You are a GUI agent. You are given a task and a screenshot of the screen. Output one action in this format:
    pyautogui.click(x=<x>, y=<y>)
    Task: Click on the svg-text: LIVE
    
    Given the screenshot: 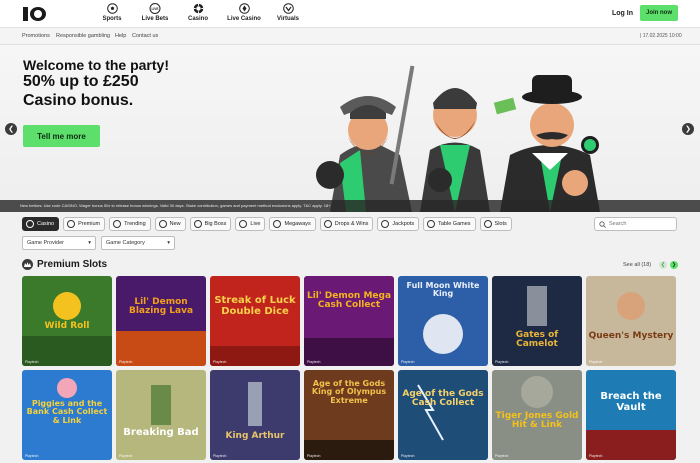 What is the action you would take?
    pyautogui.click(x=154, y=9)
    